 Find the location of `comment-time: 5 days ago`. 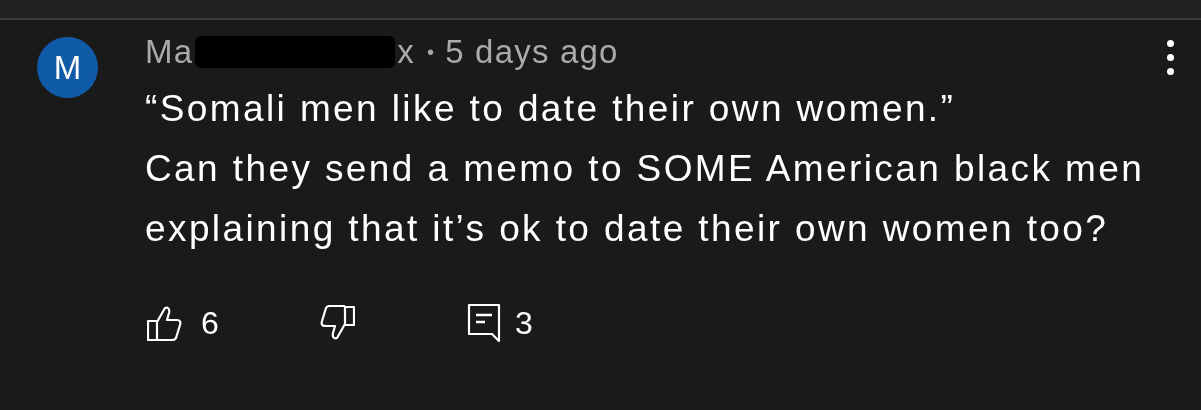

comment-time: 5 days ago is located at coordinates (532, 52).